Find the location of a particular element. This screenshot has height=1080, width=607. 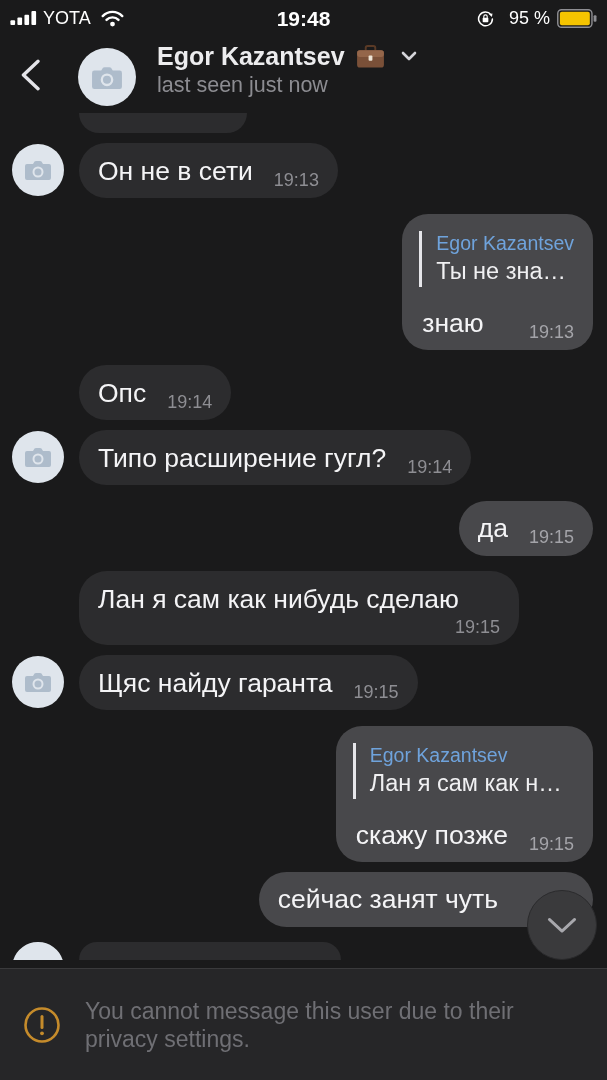

message-text: да is located at coordinates (492, 528).